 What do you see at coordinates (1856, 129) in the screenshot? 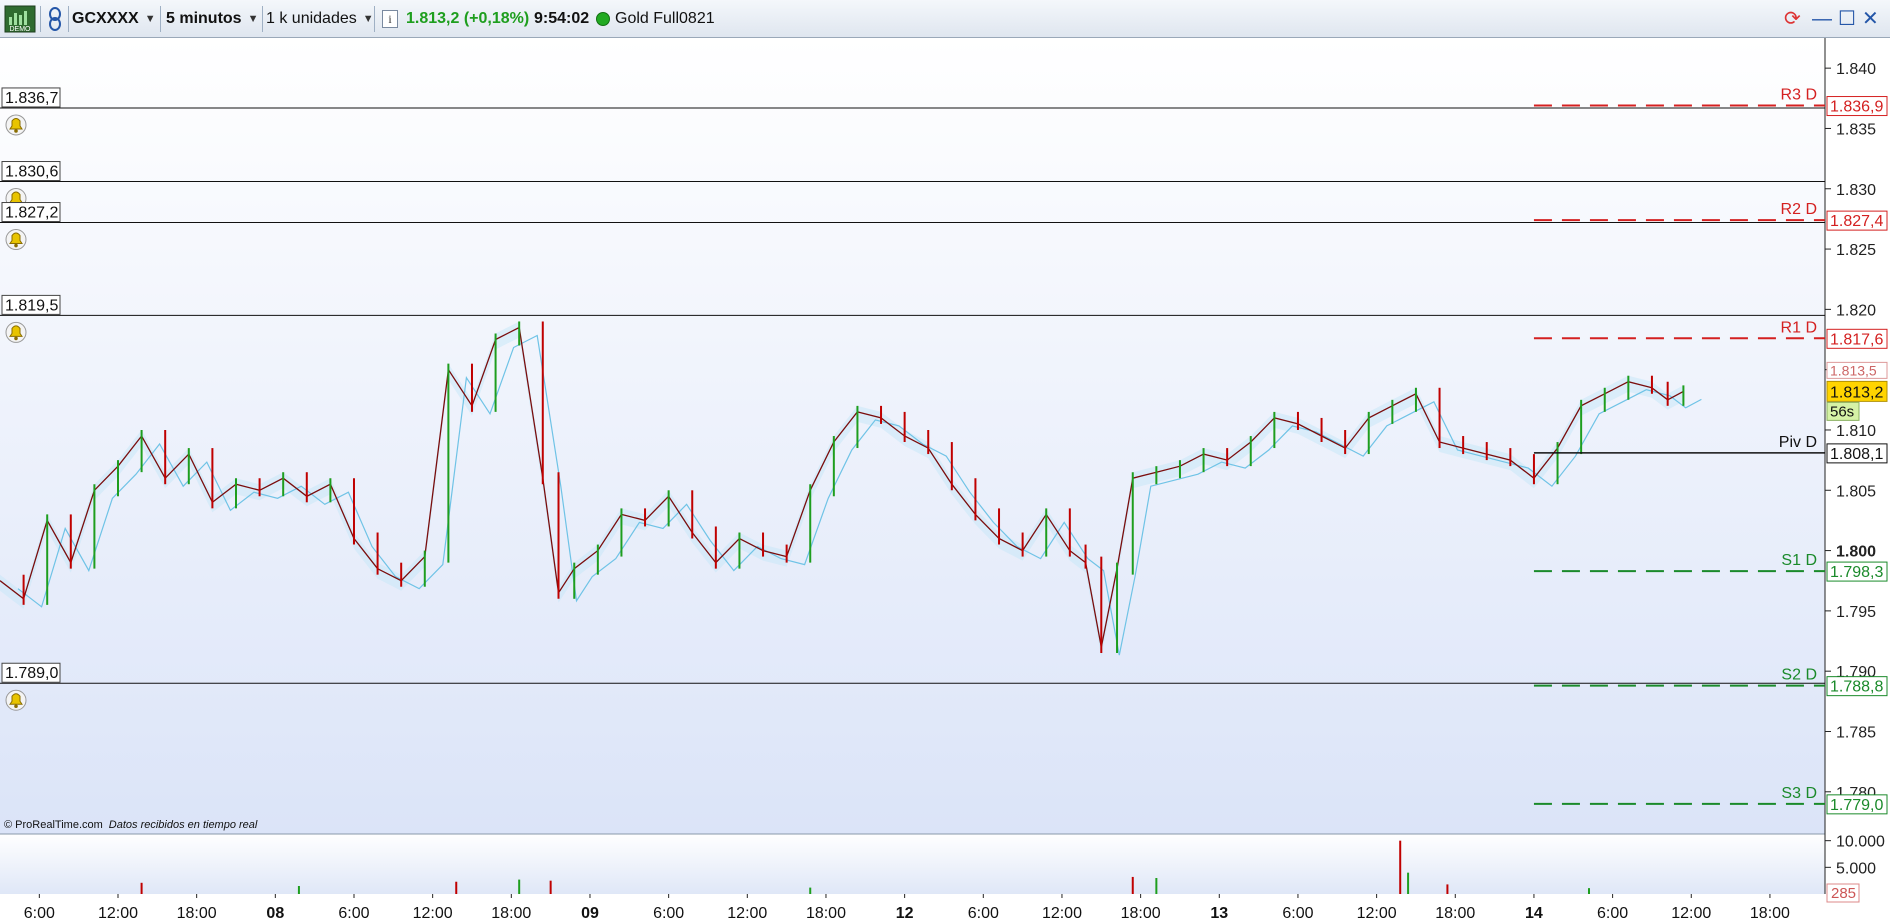
I see `y-tick-label: 1.835` at bounding box center [1856, 129].